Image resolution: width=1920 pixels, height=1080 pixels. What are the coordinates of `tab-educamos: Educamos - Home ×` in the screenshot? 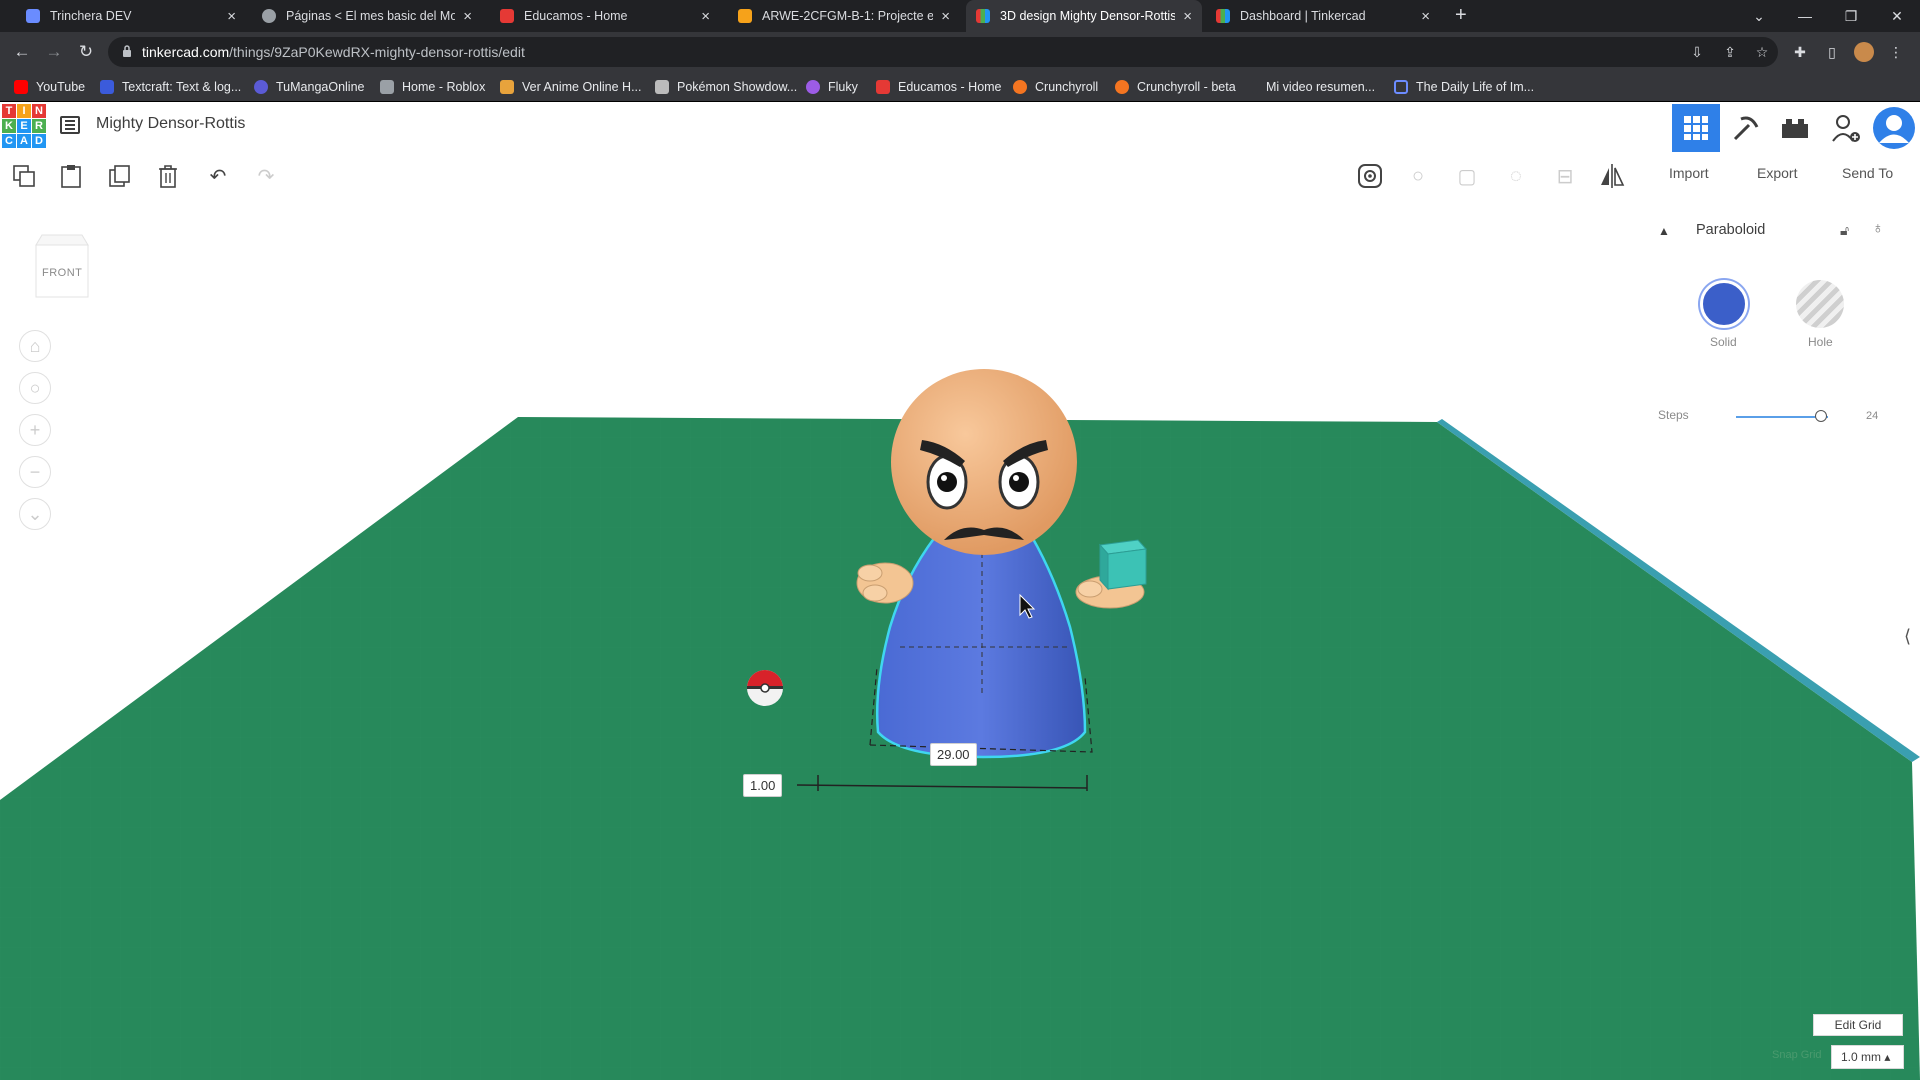 It's located at (605, 16).